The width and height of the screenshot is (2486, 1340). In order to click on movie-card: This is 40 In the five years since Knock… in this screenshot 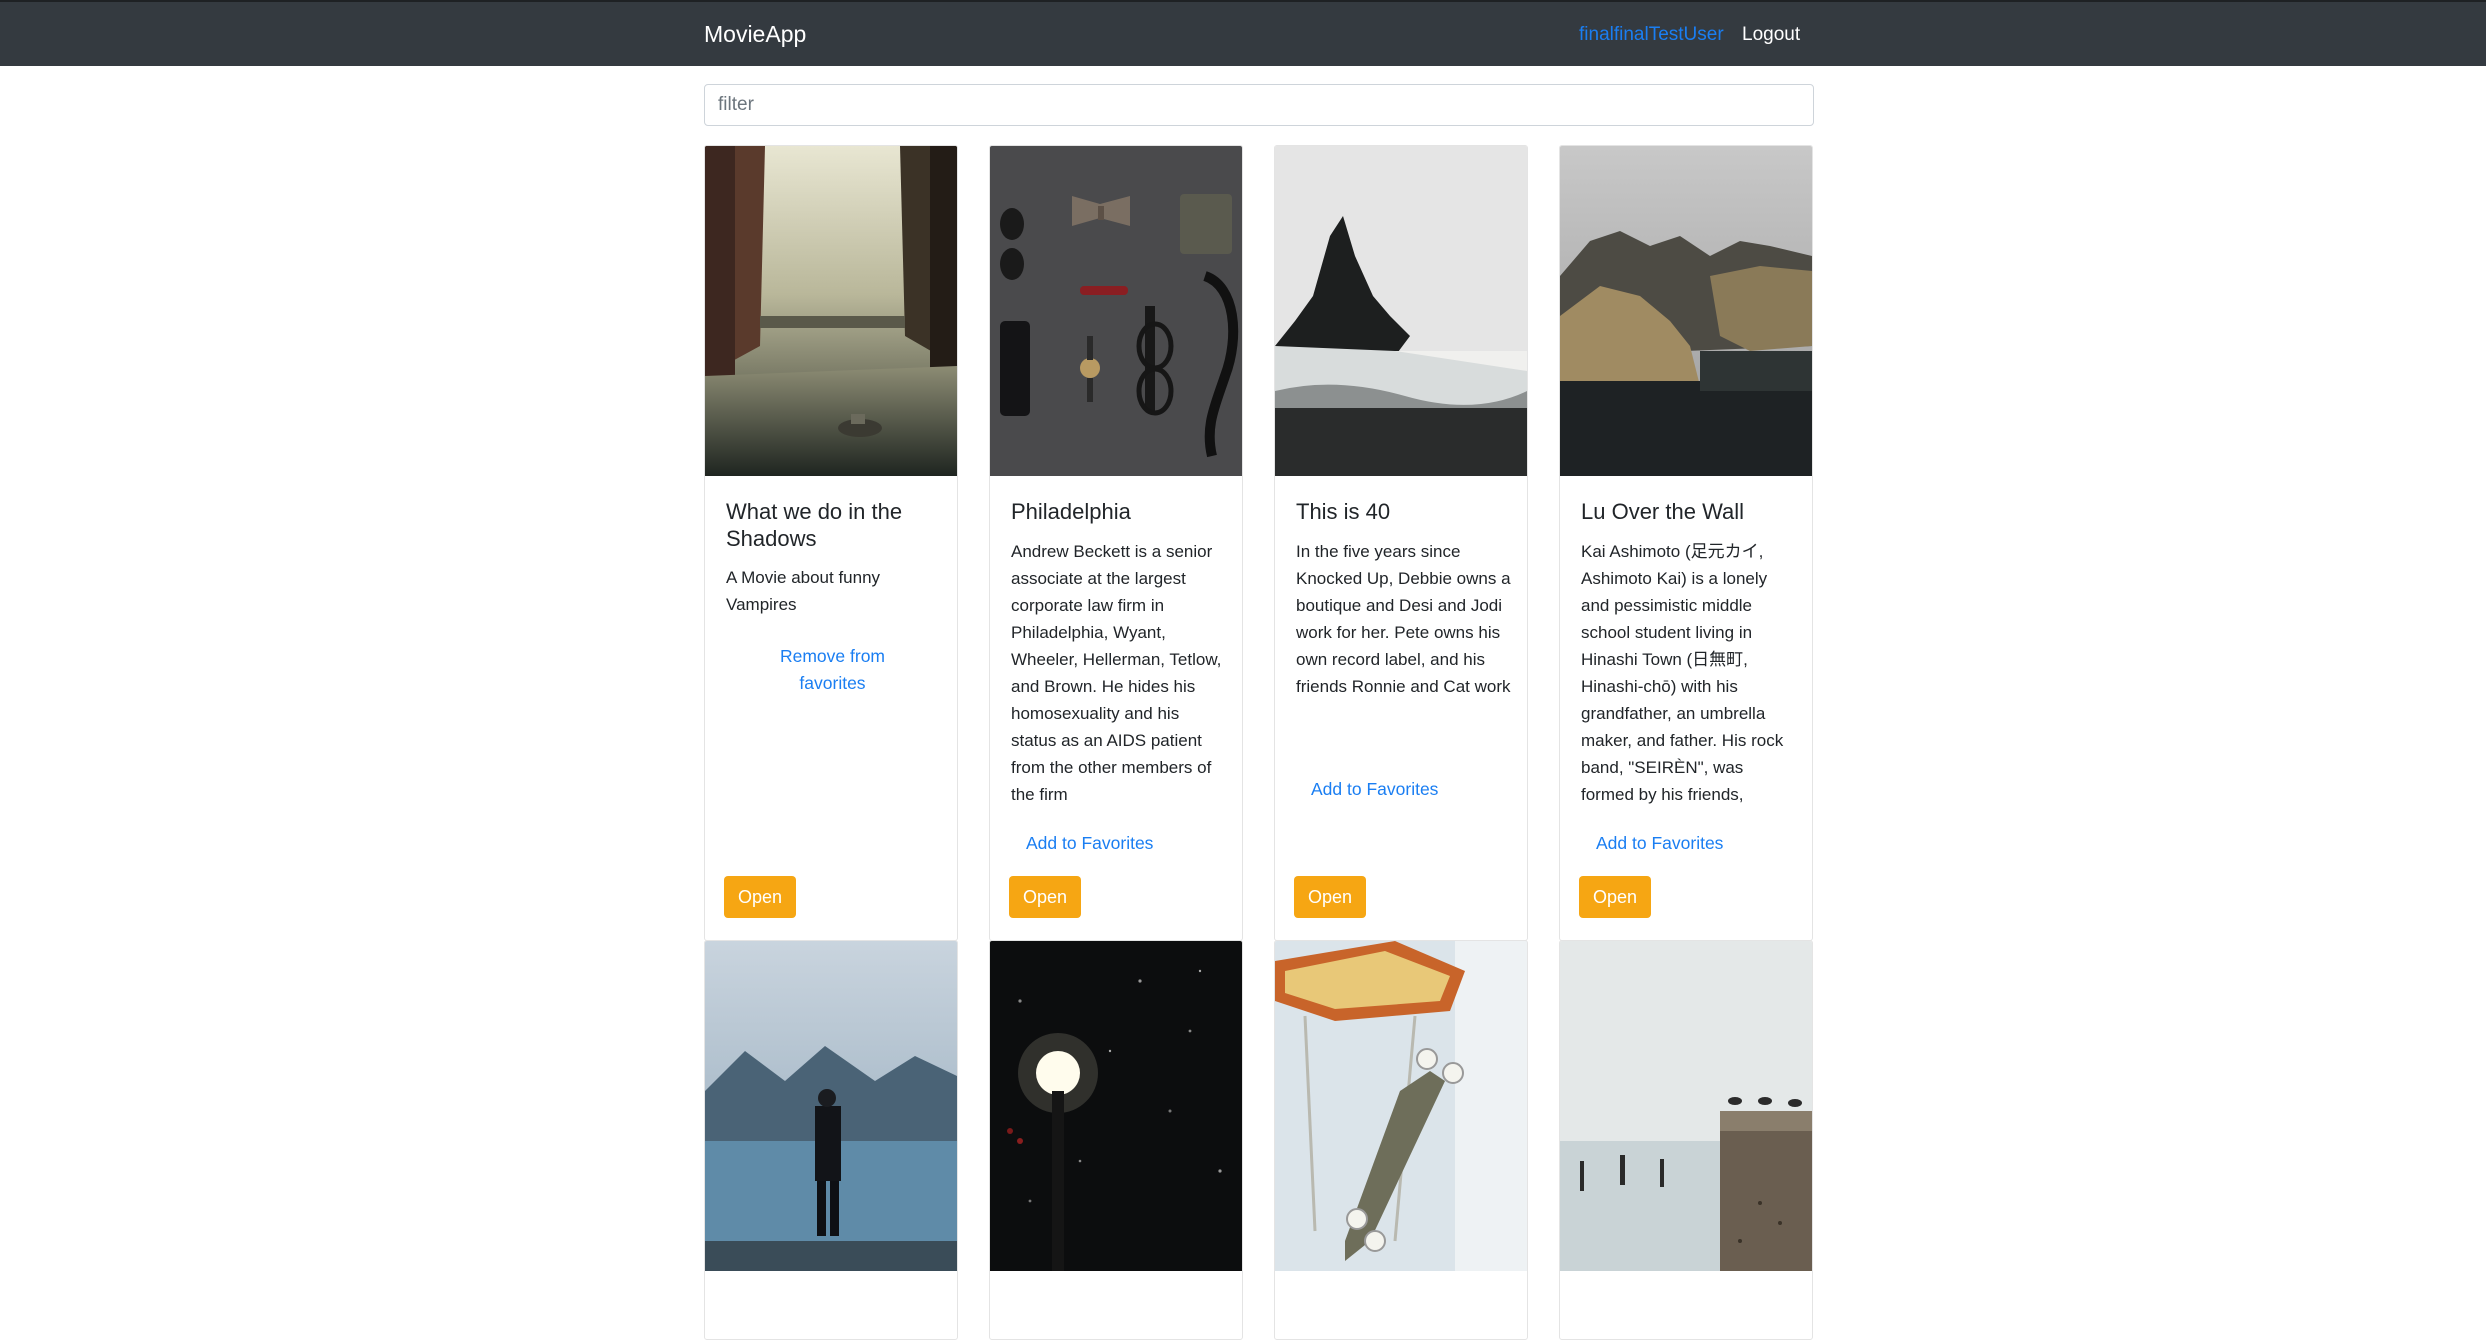, I will do `click(1401, 543)`.